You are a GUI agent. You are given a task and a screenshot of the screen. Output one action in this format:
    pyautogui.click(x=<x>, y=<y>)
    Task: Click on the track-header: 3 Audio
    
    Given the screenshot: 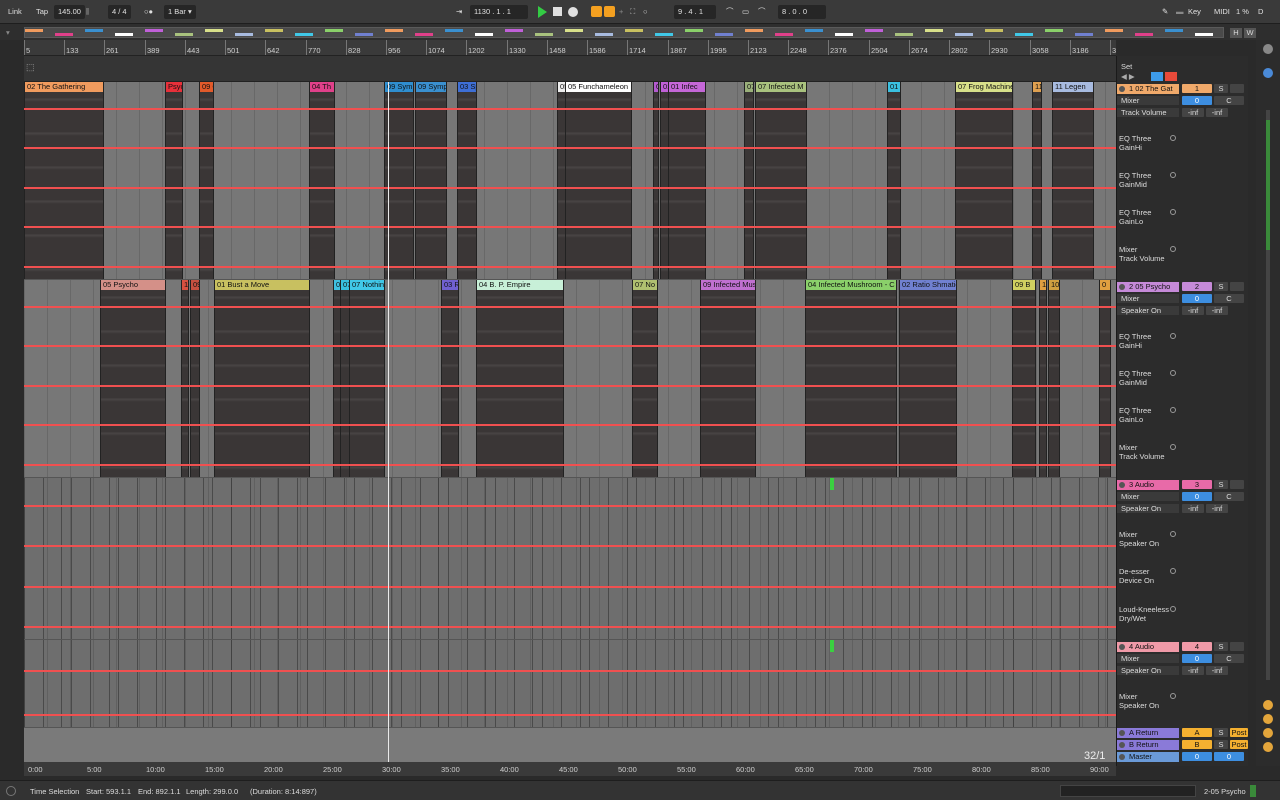 What is the action you would take?
    pyautogui.click(x=1148, y=485)
    